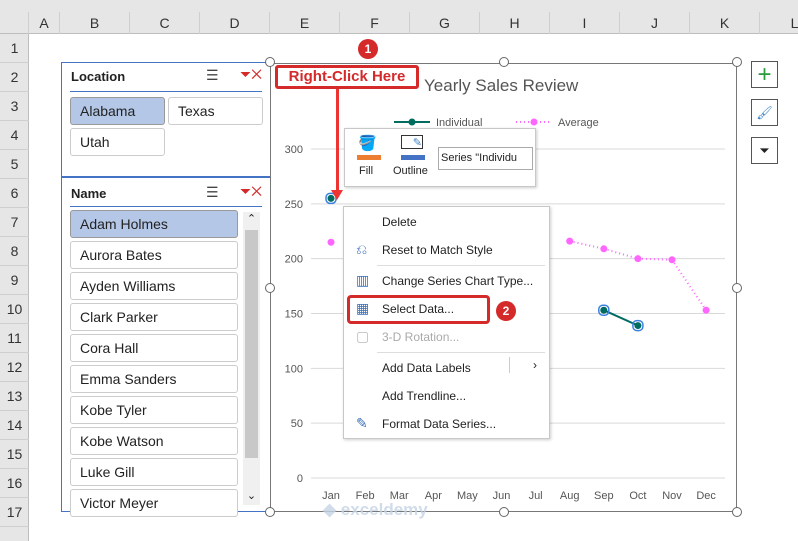 The height and width of the screenshot is (541, 798). What do you see at coordinates (165, 23) in the screenshot?
I see `column-header: C` at bounding box center [165, 23].